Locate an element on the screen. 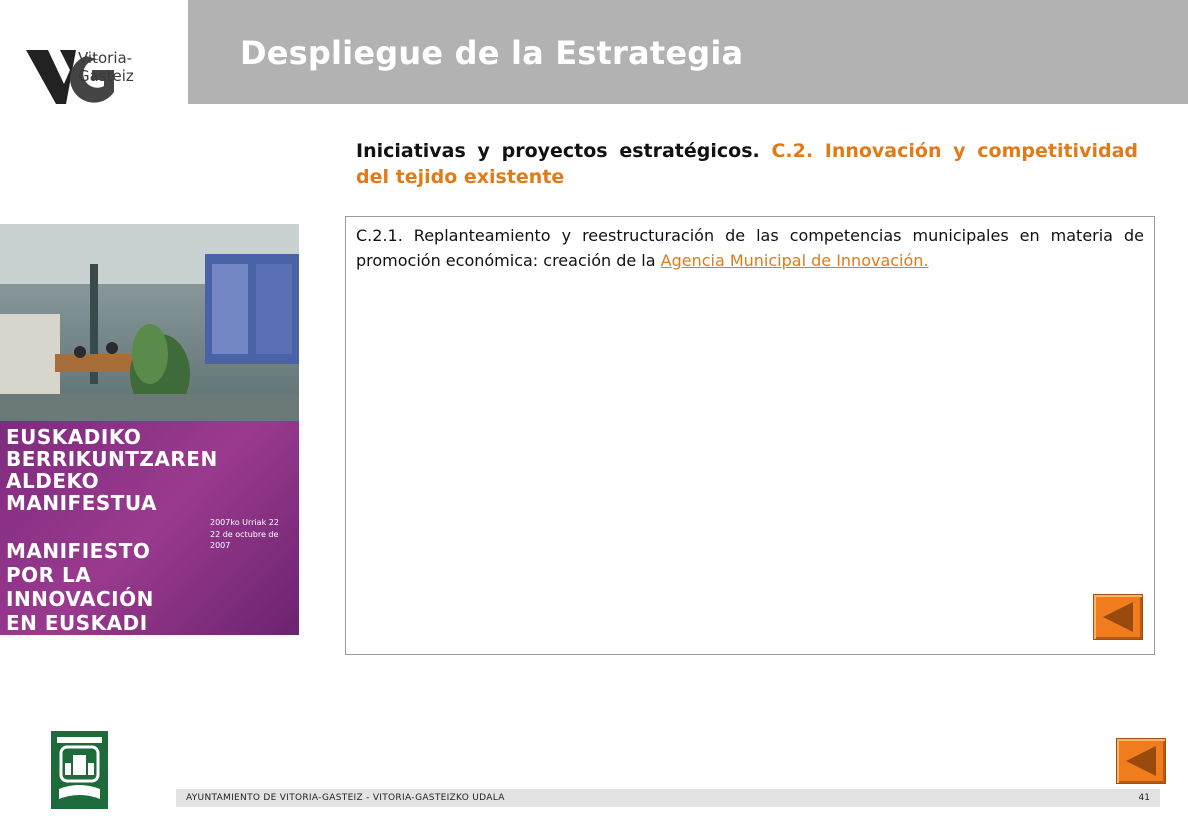 Image resolution: width=1188 pixels, height=840 pixels. agencia-innovacion-link: Agencia Municipal de Innovación. is located at coordinates (795, 260).